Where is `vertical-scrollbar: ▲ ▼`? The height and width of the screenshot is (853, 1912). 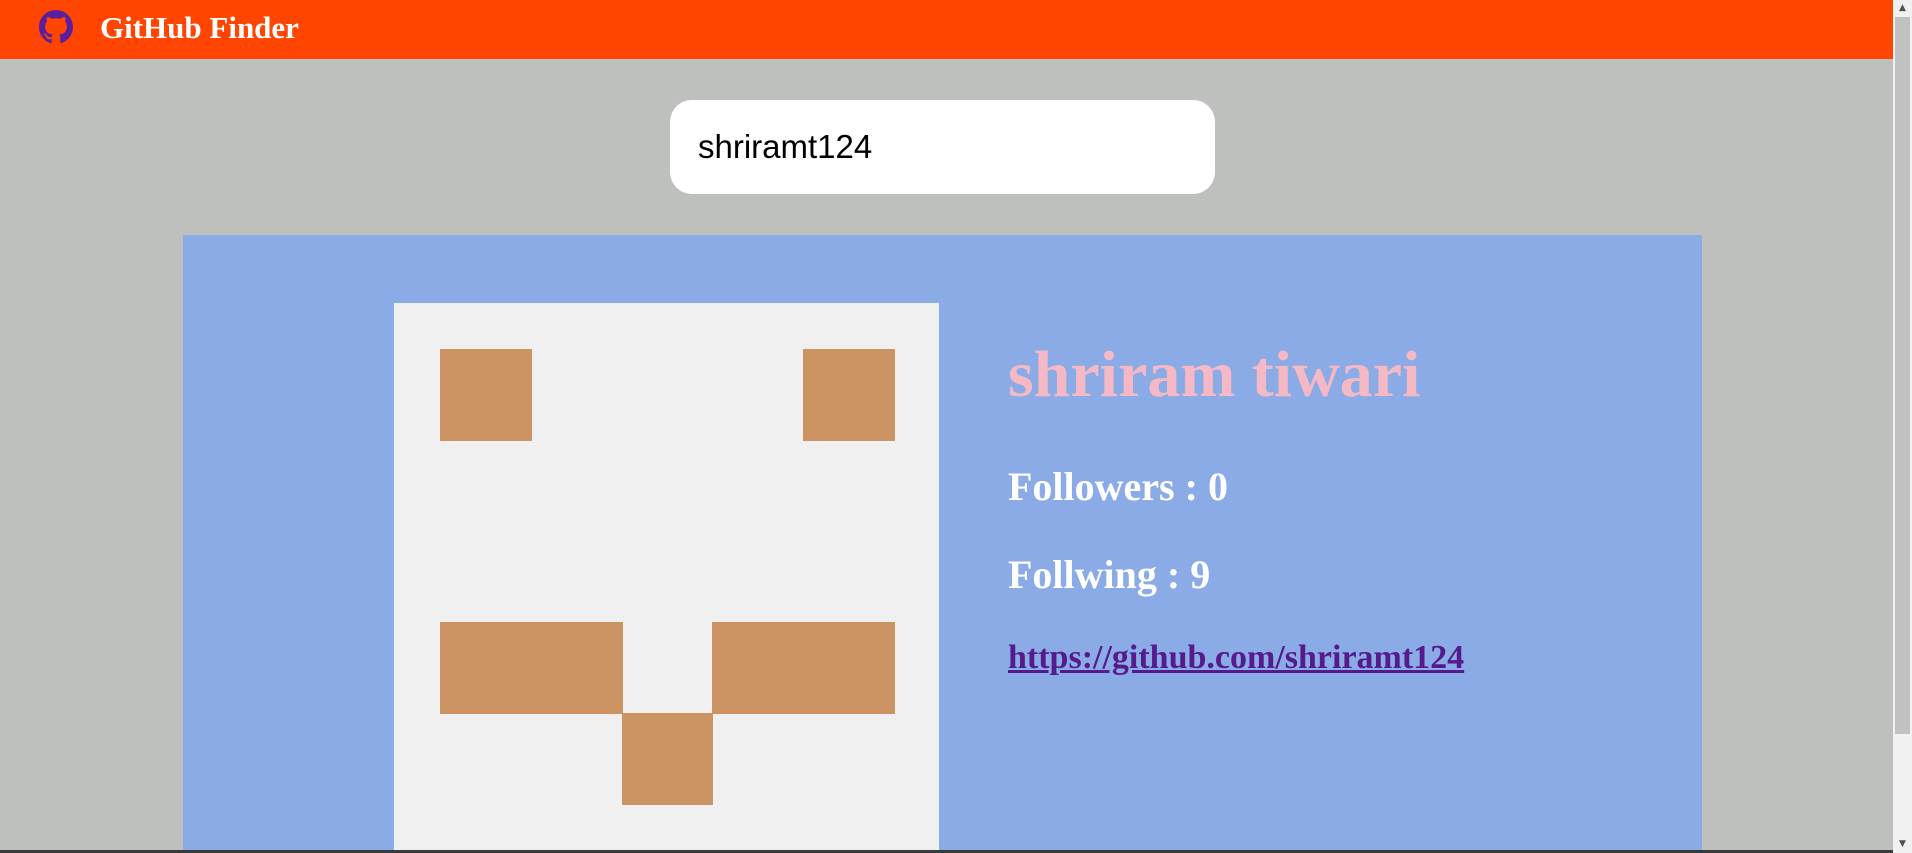 vertical-scrollbar: ▲ ▼ is located at coordinates (1902, 426).